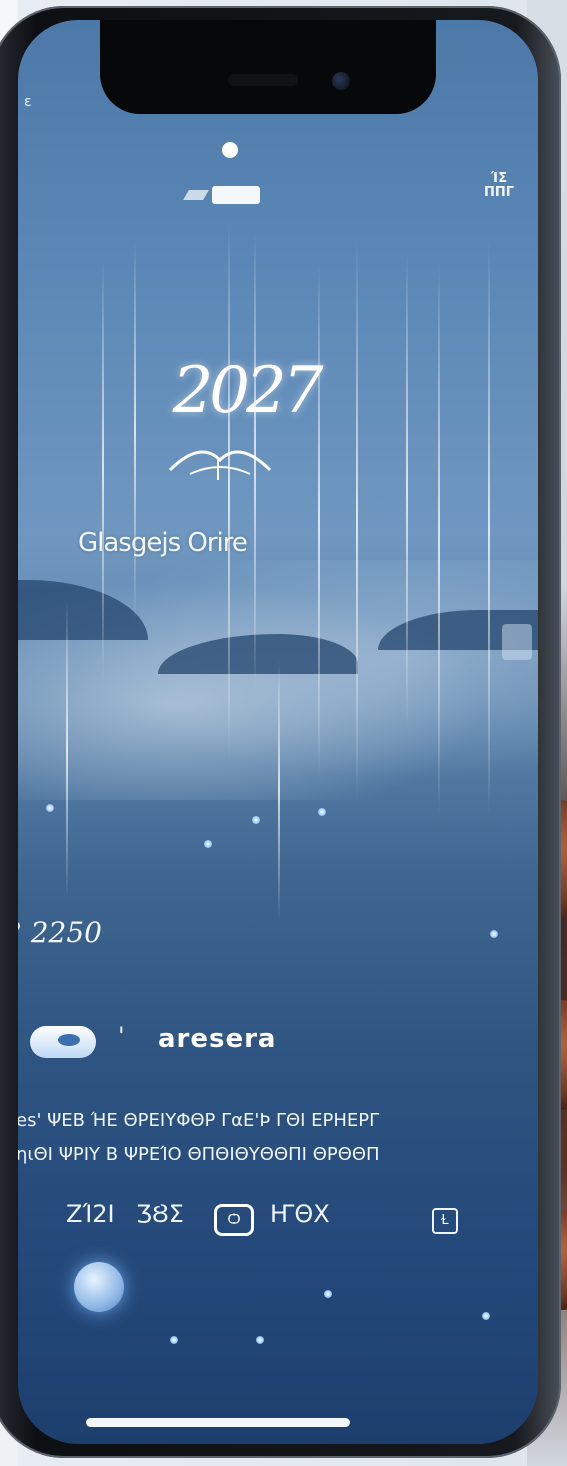 The height and width of the screenshot is (1466, 567). What do you see at coordinates (248, 391) in the screenshot?
I see `year-display: 2027` at bounding box center [248, 391].